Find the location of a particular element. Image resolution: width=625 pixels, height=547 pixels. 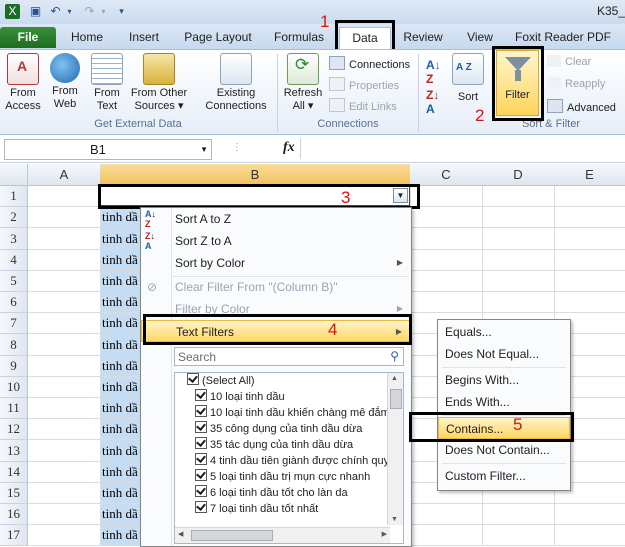

filter-search-input: Search ⚲ is located at coordinates (289, 356).